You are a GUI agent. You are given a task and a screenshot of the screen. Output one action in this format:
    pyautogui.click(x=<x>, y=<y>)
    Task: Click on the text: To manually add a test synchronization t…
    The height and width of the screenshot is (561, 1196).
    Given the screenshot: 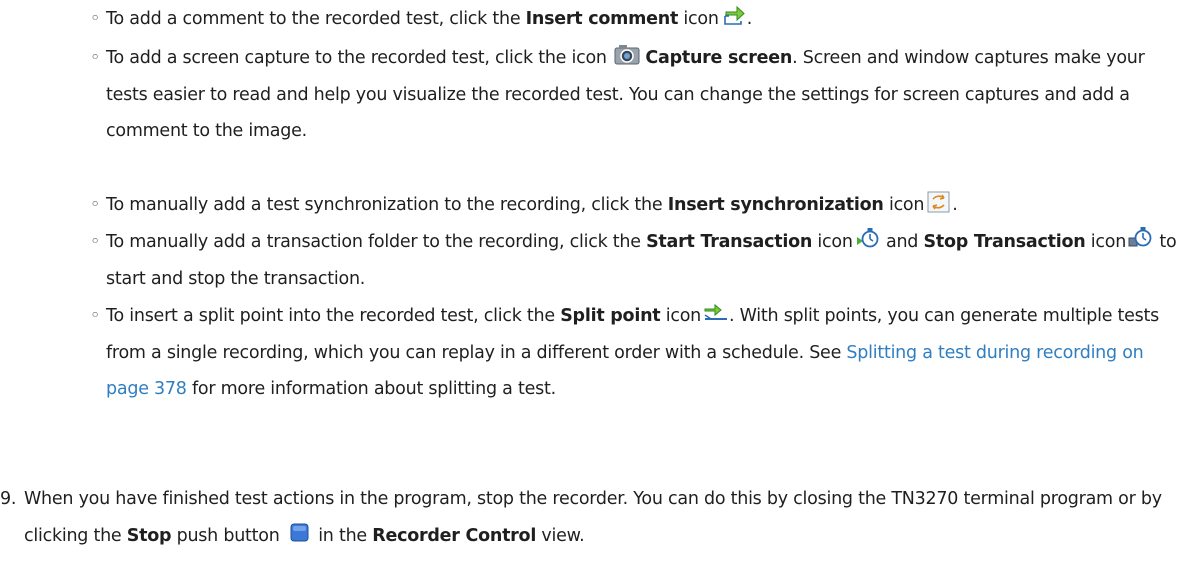 What is the action you would take?
    pyautogui.click(x=387, y=205)
    